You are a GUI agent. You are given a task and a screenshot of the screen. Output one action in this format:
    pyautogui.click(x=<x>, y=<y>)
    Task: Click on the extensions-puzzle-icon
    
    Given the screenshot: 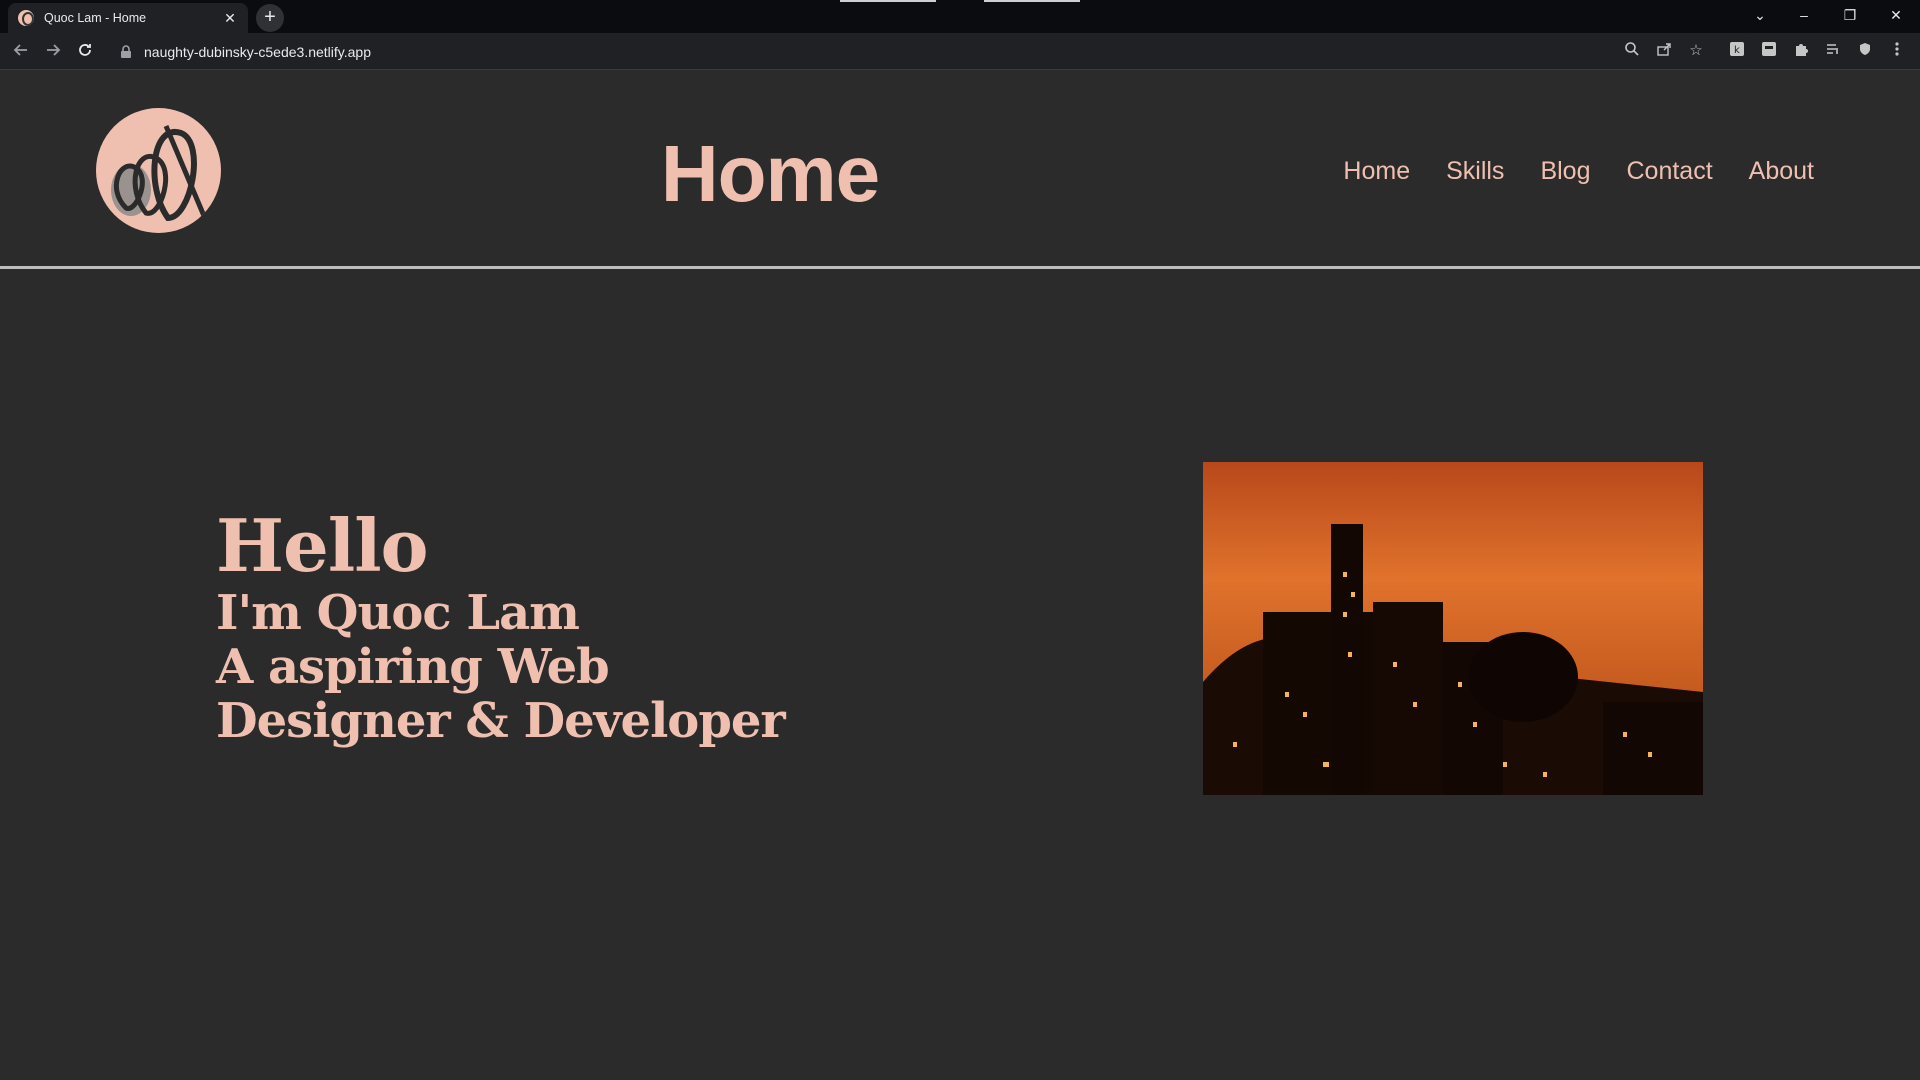 What is the action you would take?
    pyautogui.click(x=1801, y=51)
    